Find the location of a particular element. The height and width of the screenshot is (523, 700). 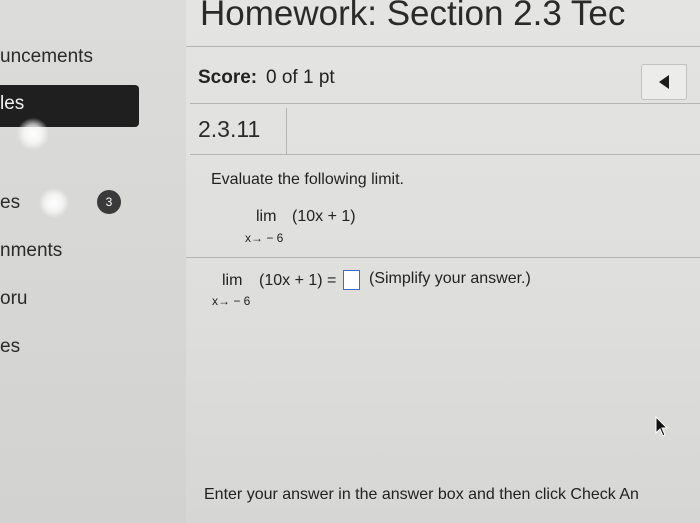

answer-limit-function: (10x + 1) = is located at coordinates (298, 280).